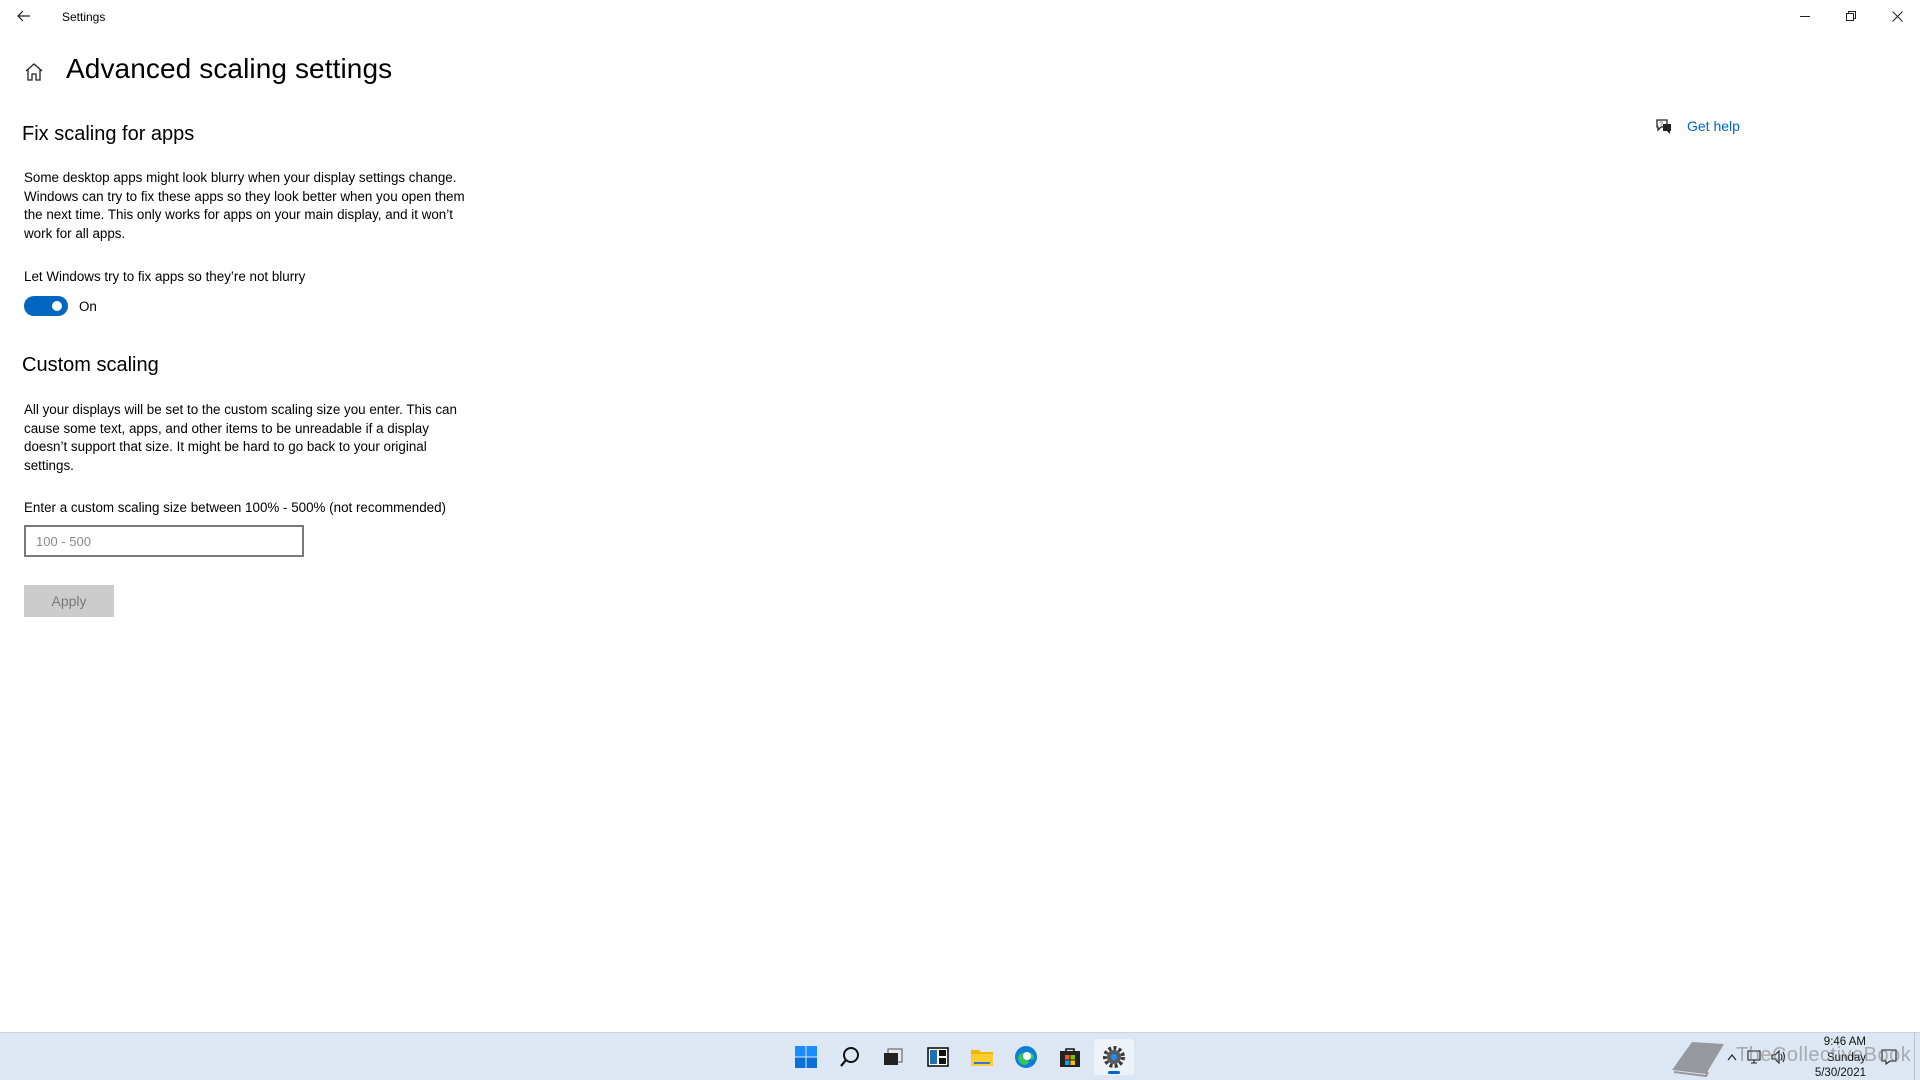  Describe the element at coordinates (108, 134) in the screenshot. I see `fix-scaling-heading: Fix scaling for apps` at that location.